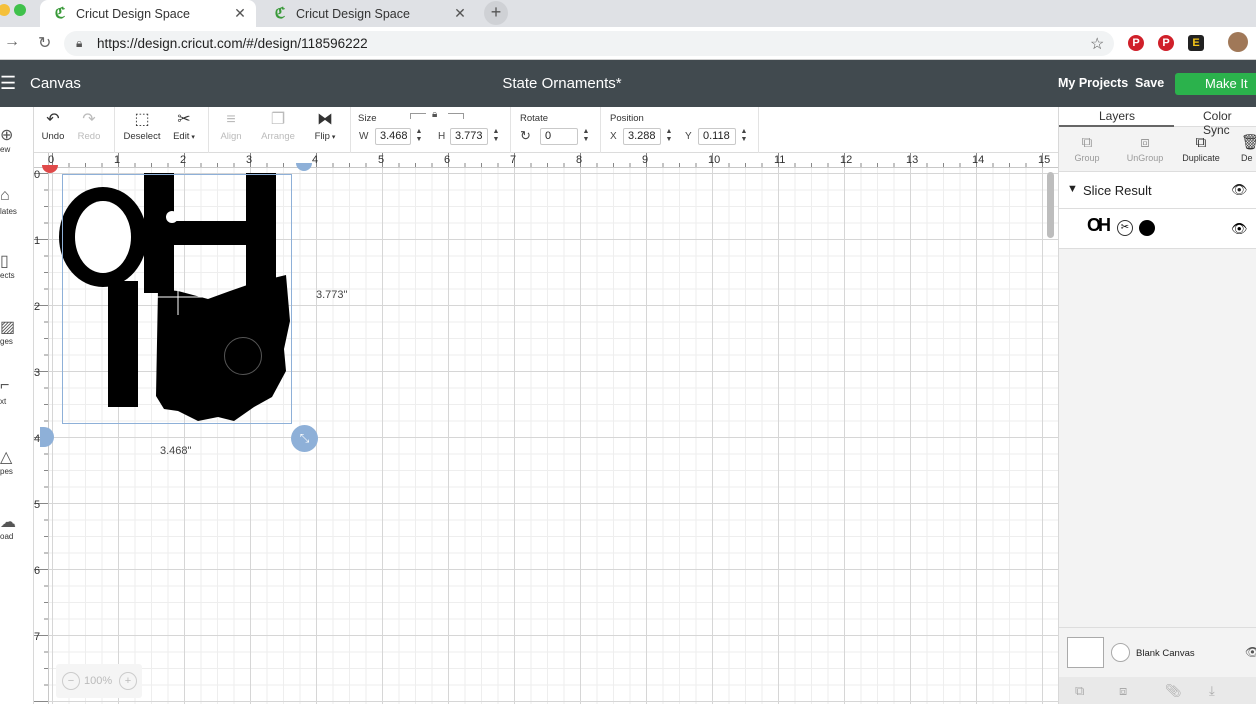 The width and height of the screenshot is (1256, 704). I want to click on sidebar-item-shapes: △ pes, so click(15, 461).